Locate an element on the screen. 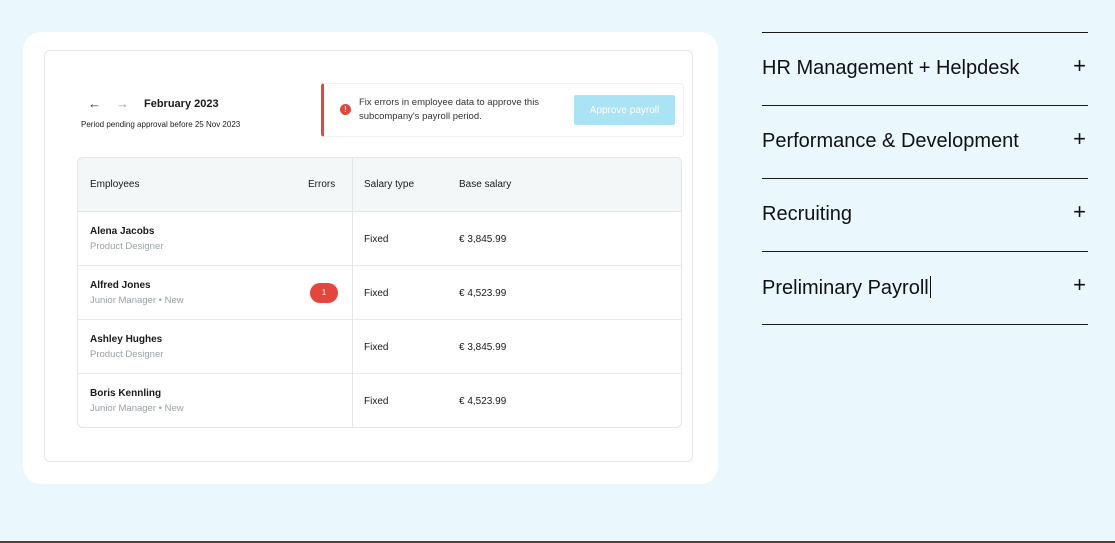 The image size is (1115, 543). table-header: Employees Errors Salary type Base salary is located at coordinates (379, 185).